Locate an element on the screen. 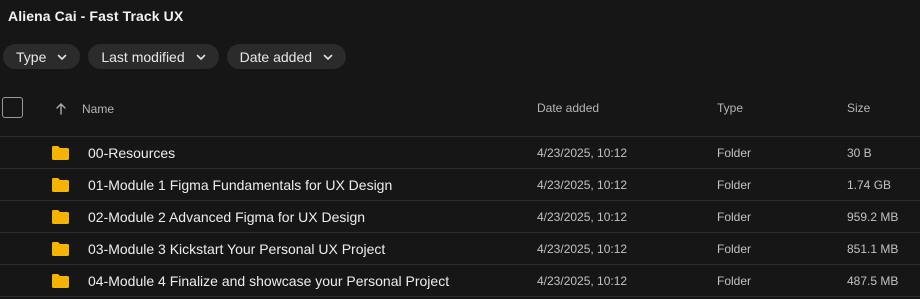 This screenshot has width=920, height=299. arrow-up-icon is located at coordinates (61, 111).